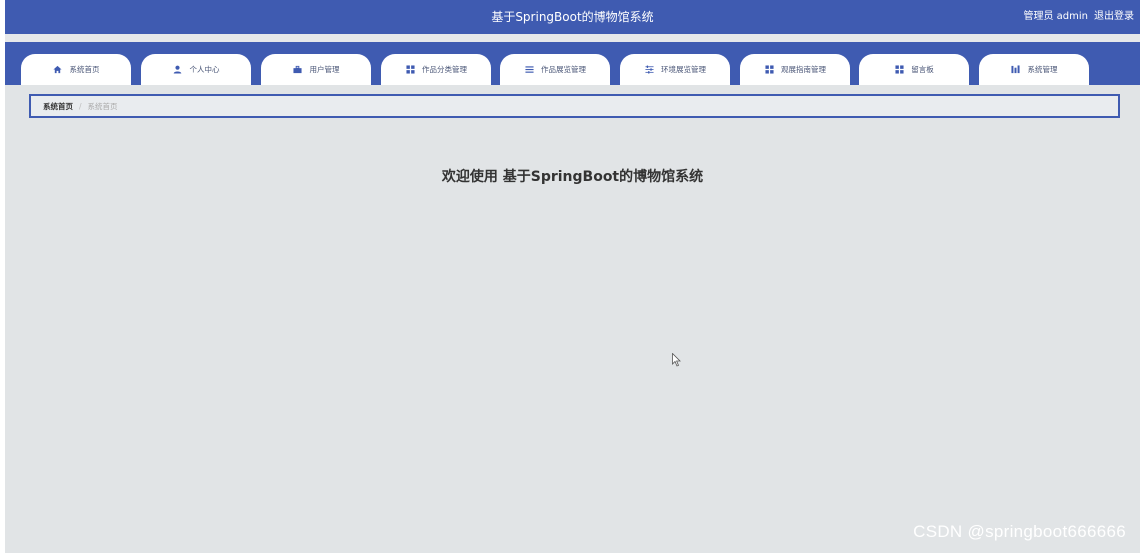 This screenshot has height=553, width=1147. Describe the element at coordinates (922, 69) in the screenshot. I see `nav-tab-label: 留言板` at that location.